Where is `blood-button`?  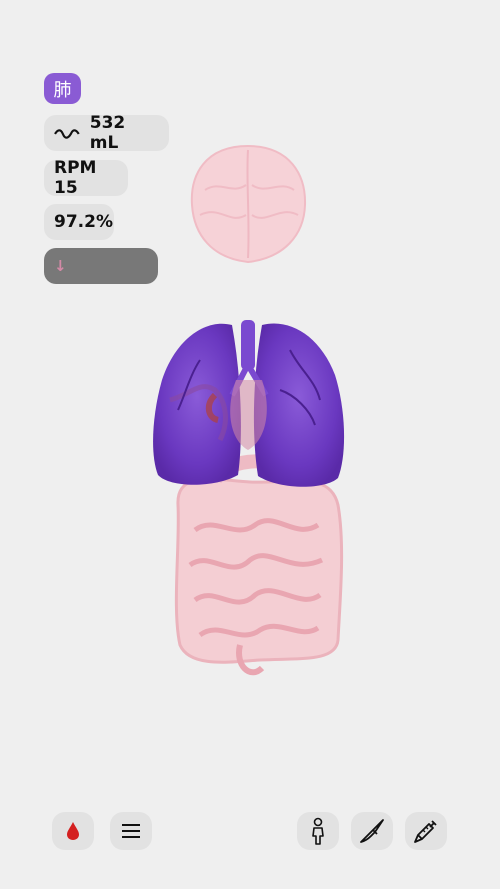
blood-button is located at coordinates (73, 831).